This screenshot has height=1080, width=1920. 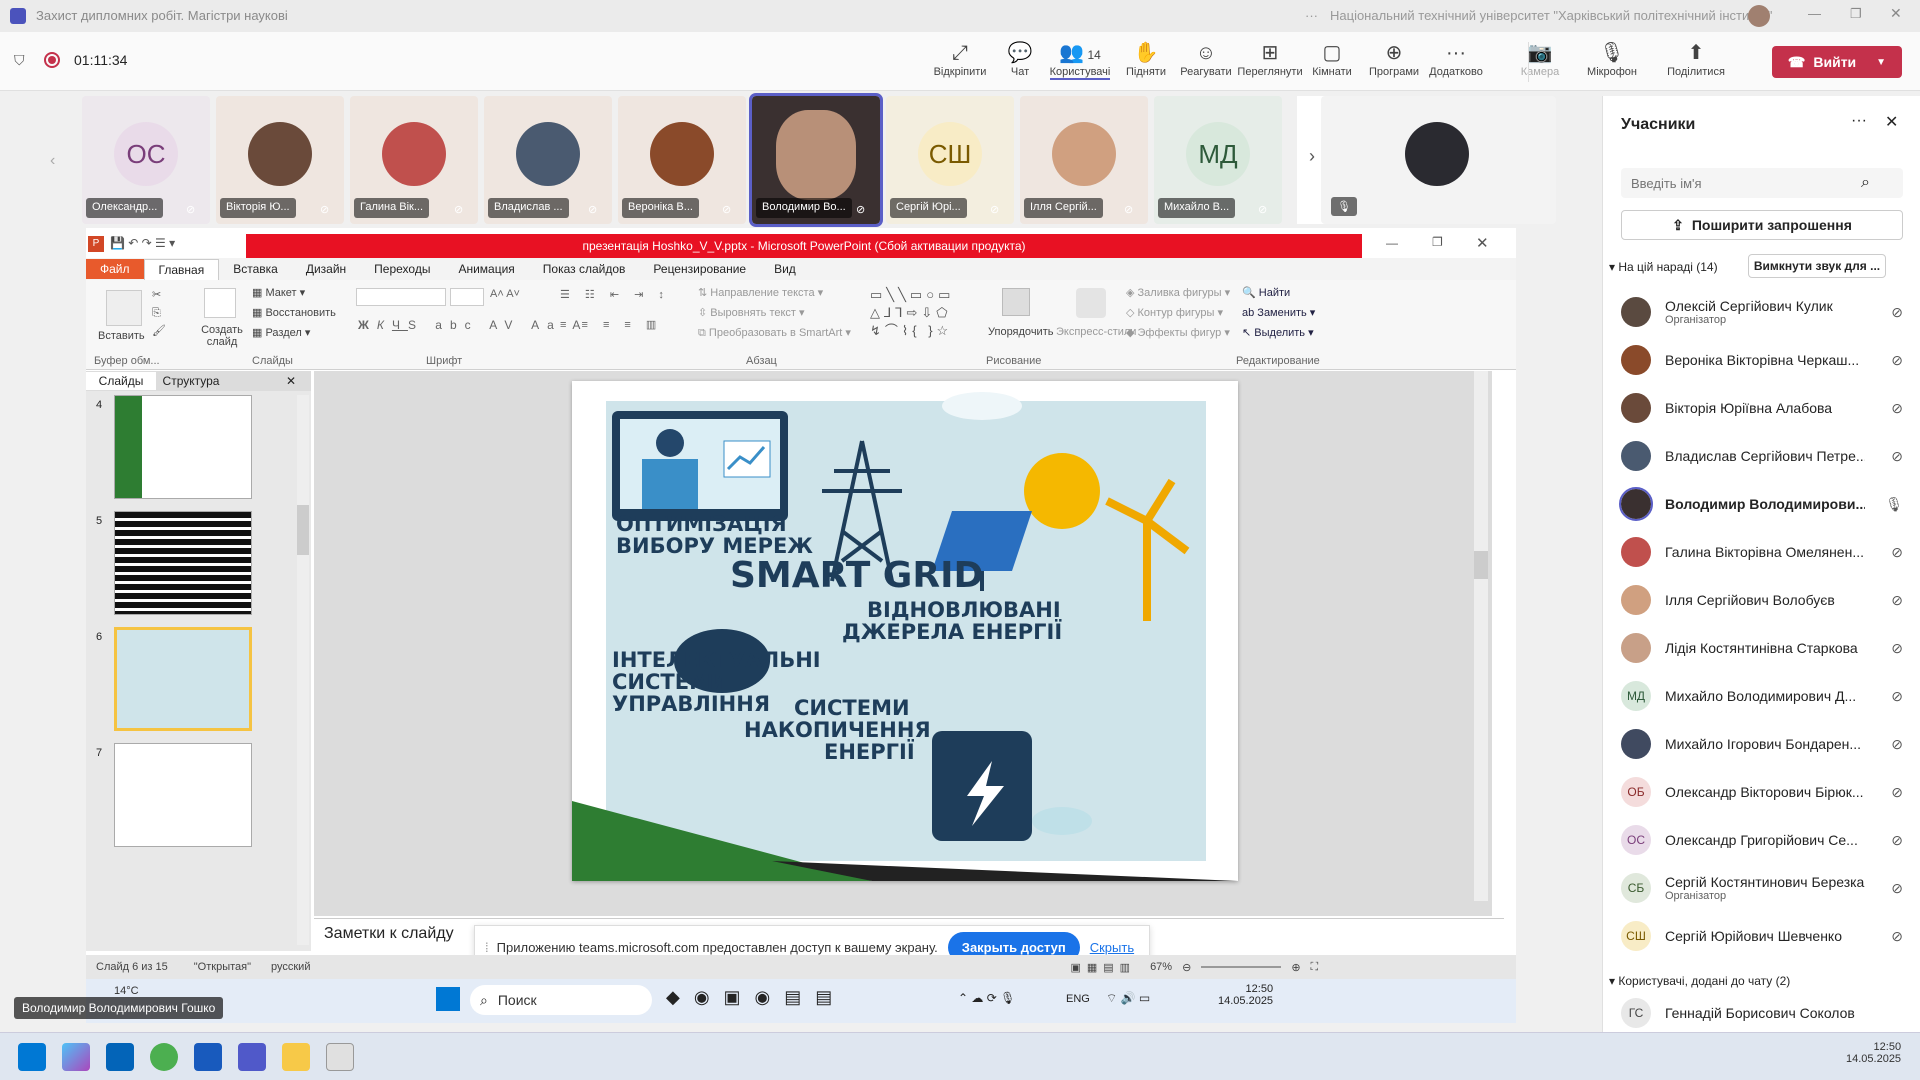 What do you see at coordinates (1146, 60) in the screenshot?
I see `toolbar-hand-button: ✋ Підняти` at bounding box center [1146, 60].